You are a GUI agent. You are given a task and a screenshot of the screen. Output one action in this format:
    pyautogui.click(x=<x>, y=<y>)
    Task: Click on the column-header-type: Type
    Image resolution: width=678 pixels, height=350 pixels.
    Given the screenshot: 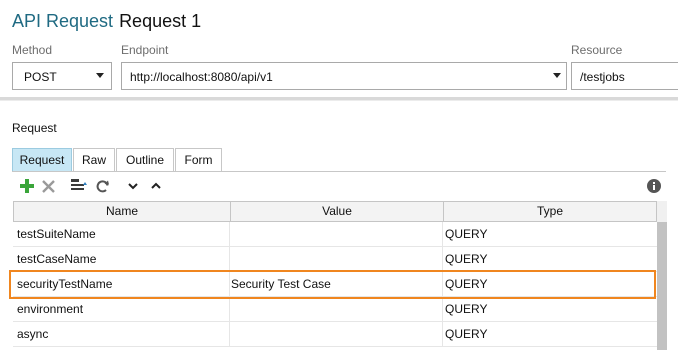 What is the action you would take?
    pyautogui.click(x=550, y=211)
    